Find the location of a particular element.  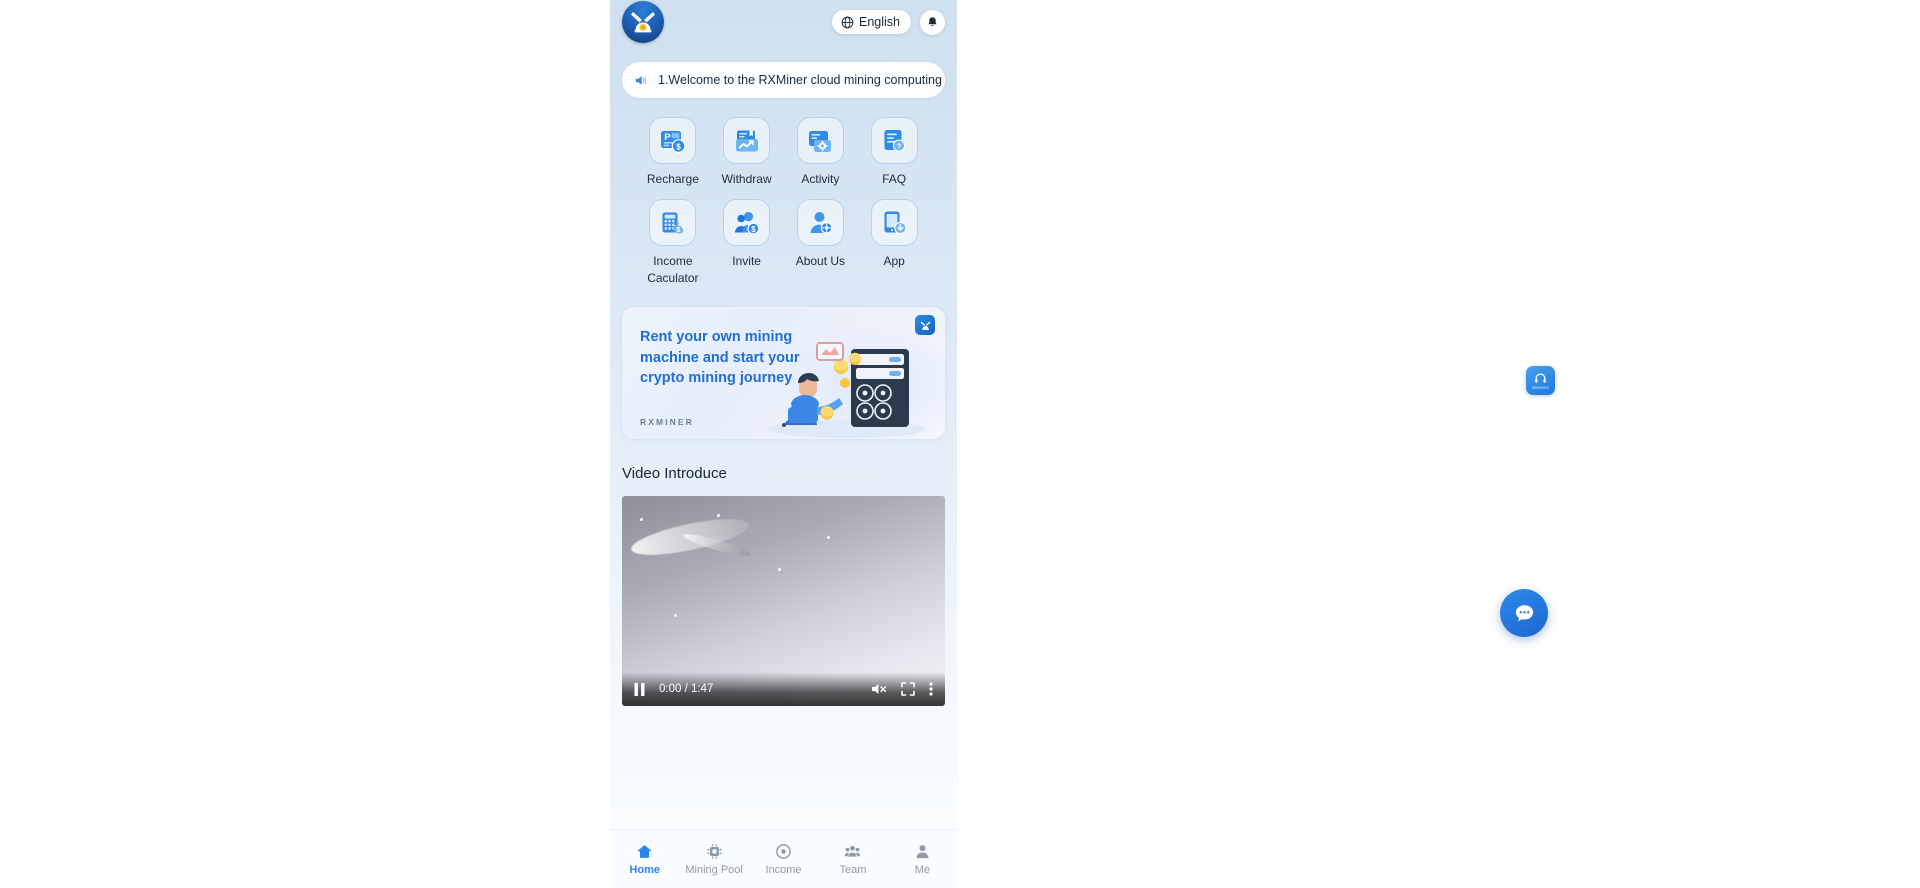

fullscreen-icon is located at coordinates (908, 689).